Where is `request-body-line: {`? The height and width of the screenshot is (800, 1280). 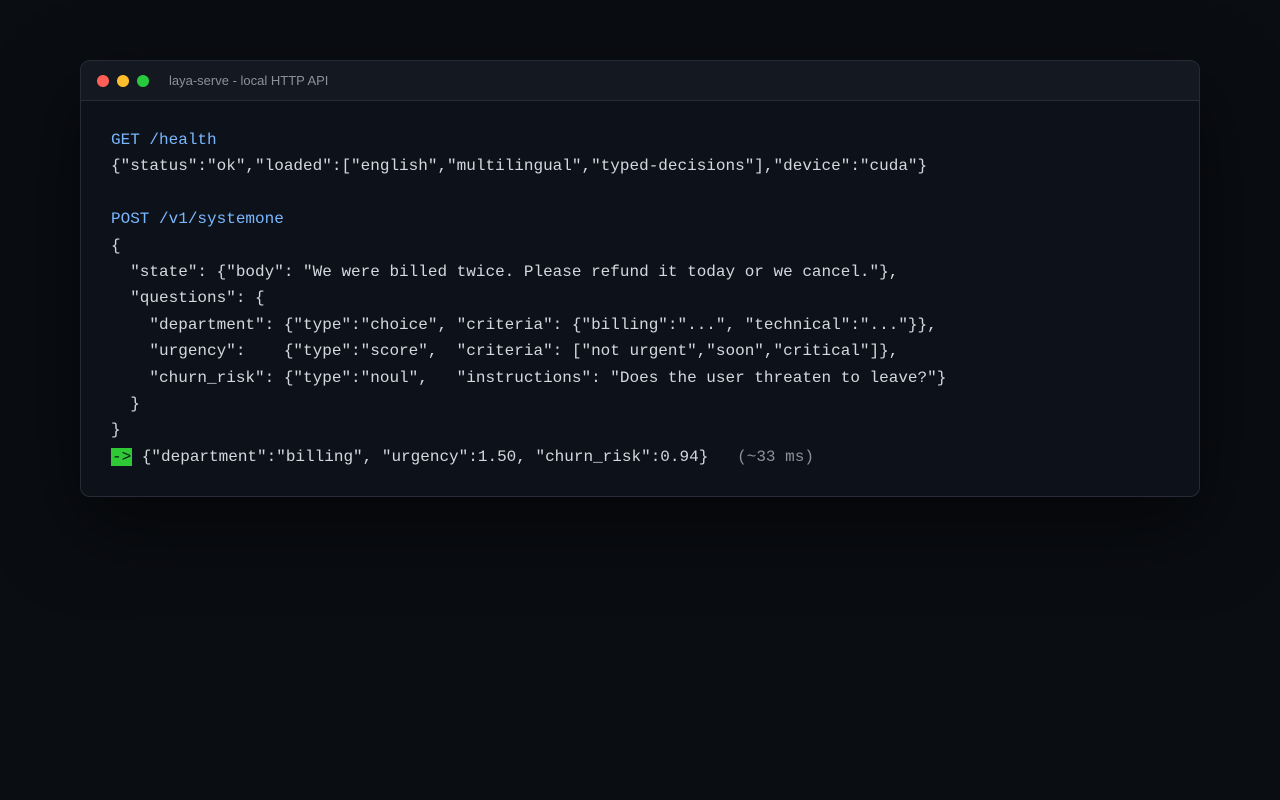 request-body-line: { is located at coordinates (116, 245).